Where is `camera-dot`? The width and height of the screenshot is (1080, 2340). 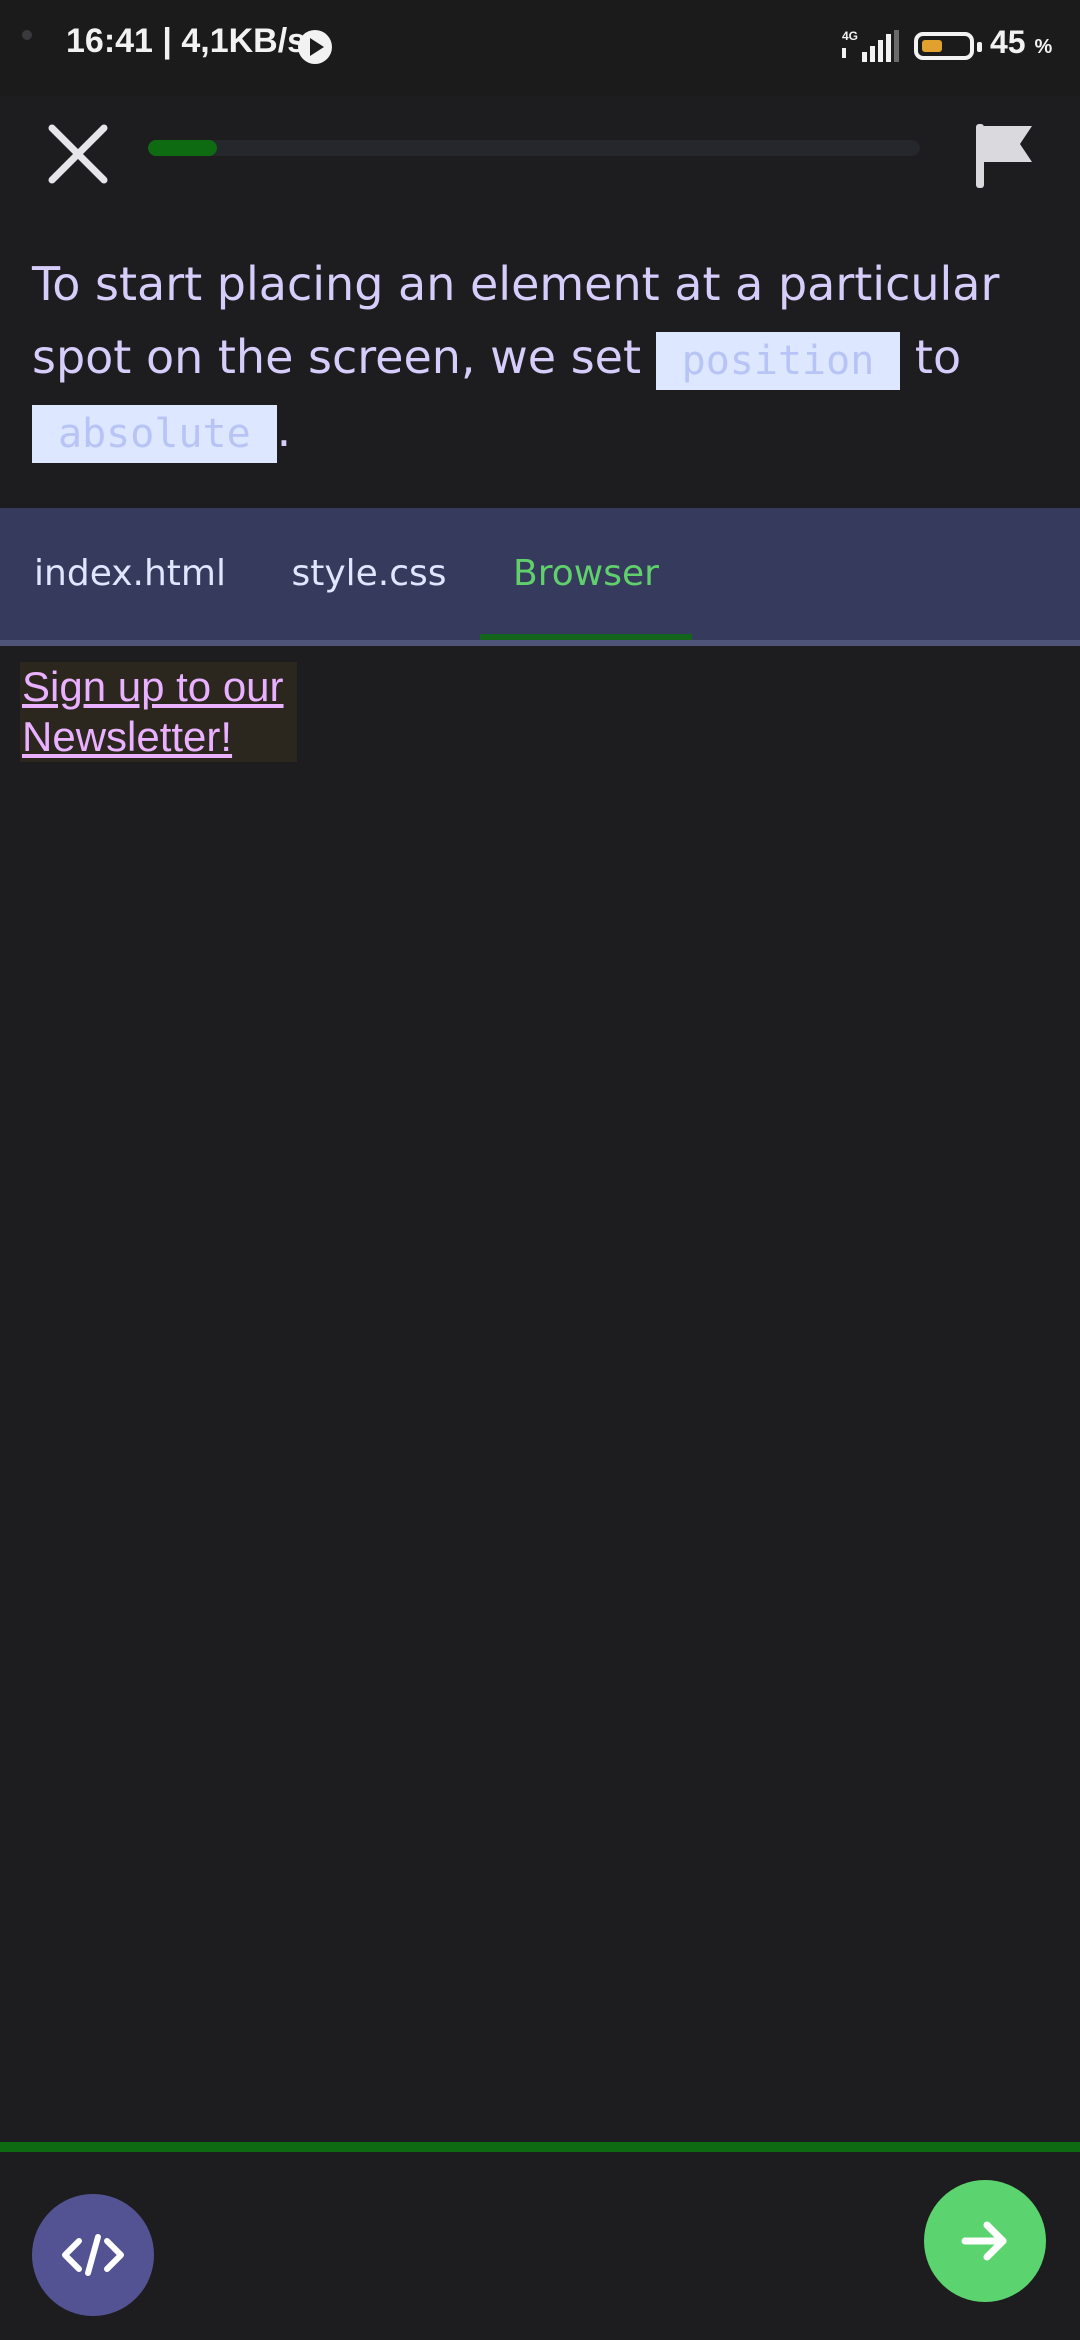 camera-dot is located at coordinates (27, 35).